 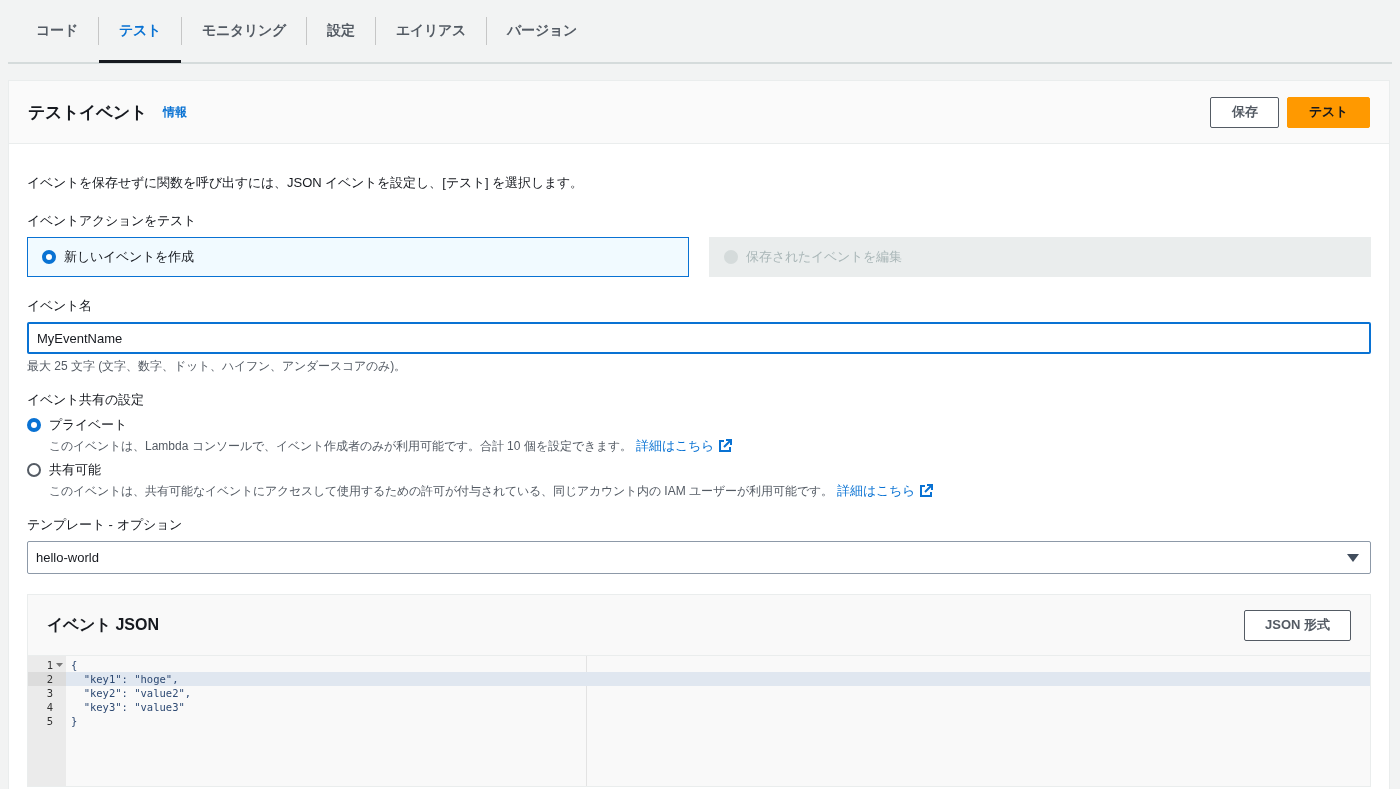 I want to click on tab: コード, so click(x=57, y=32).